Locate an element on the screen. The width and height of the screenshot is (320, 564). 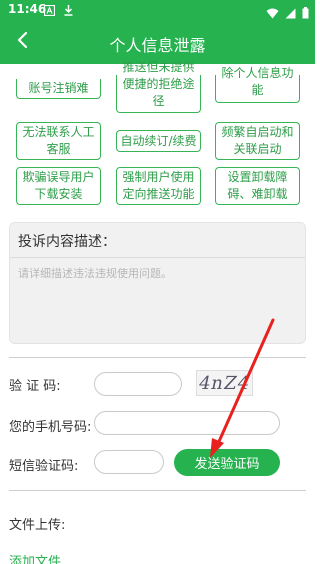
phone-label: 您的手机号码: is located at coordinates (50, 427).